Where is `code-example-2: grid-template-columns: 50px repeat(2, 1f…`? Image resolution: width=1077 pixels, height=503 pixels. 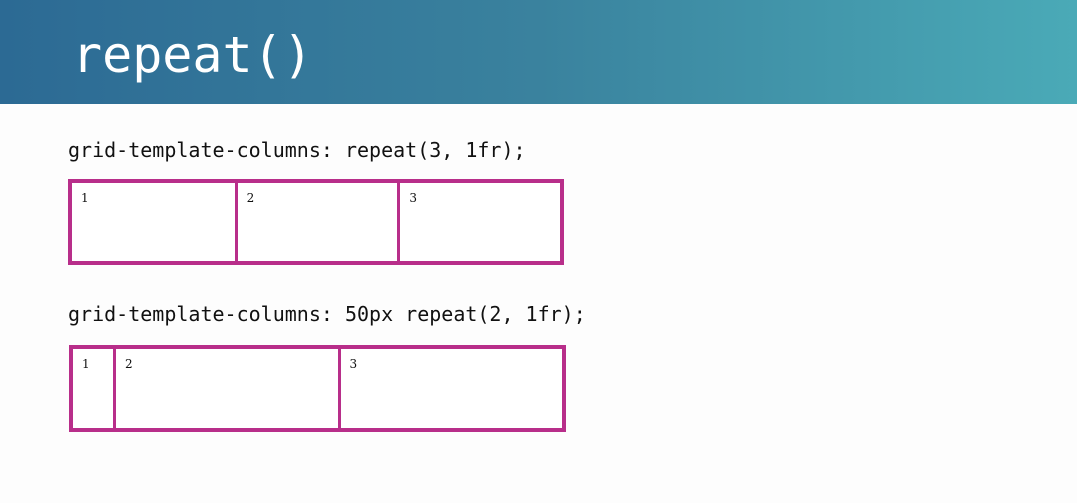
code-example-2: grid-template-columns: 50px repeat(2, 1f… is located at coordinates (327, 314).